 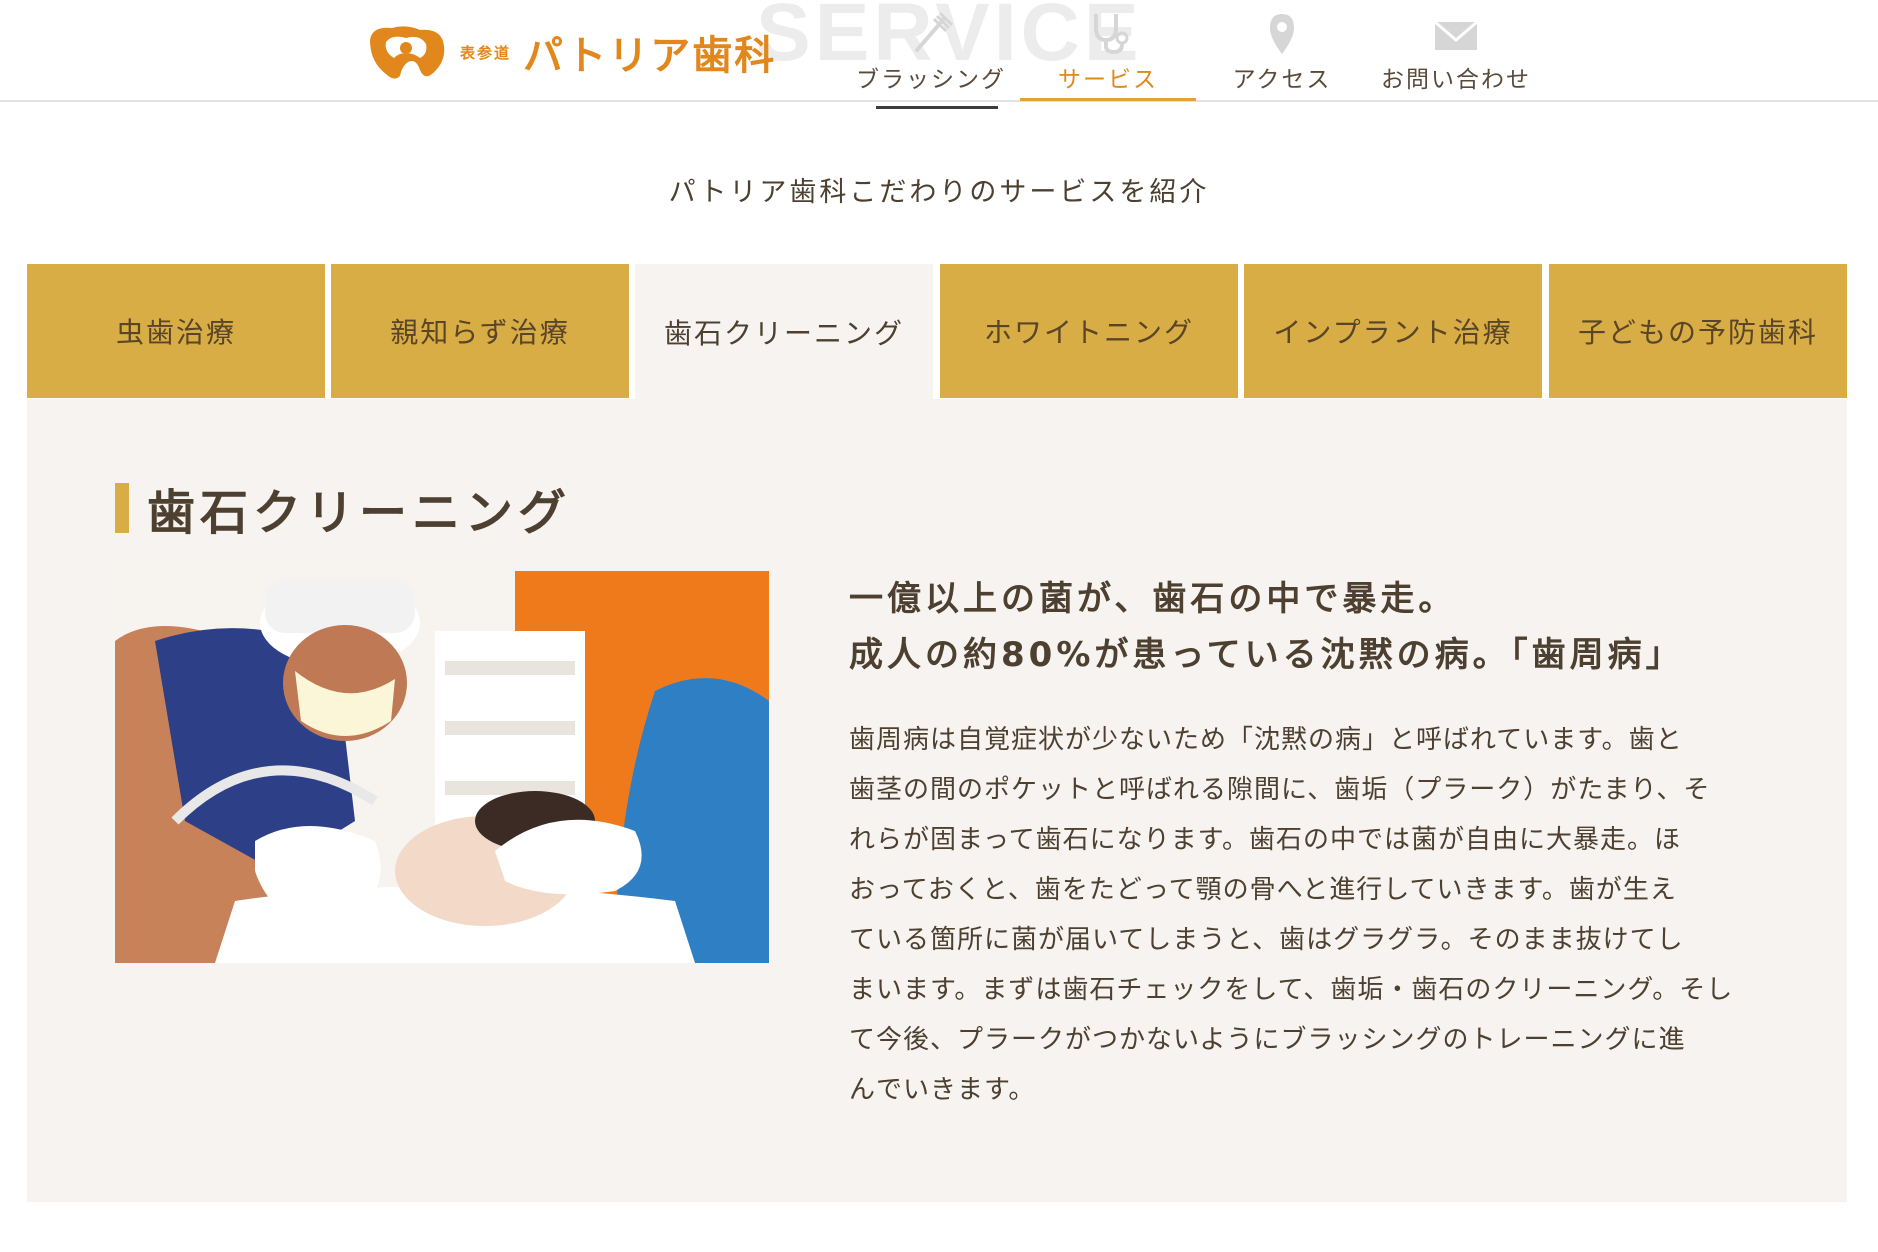 What do you see at coordinates (937, 107) in the screenshot?
I see `nav-hover-underline` at bounding box center [937, 107].